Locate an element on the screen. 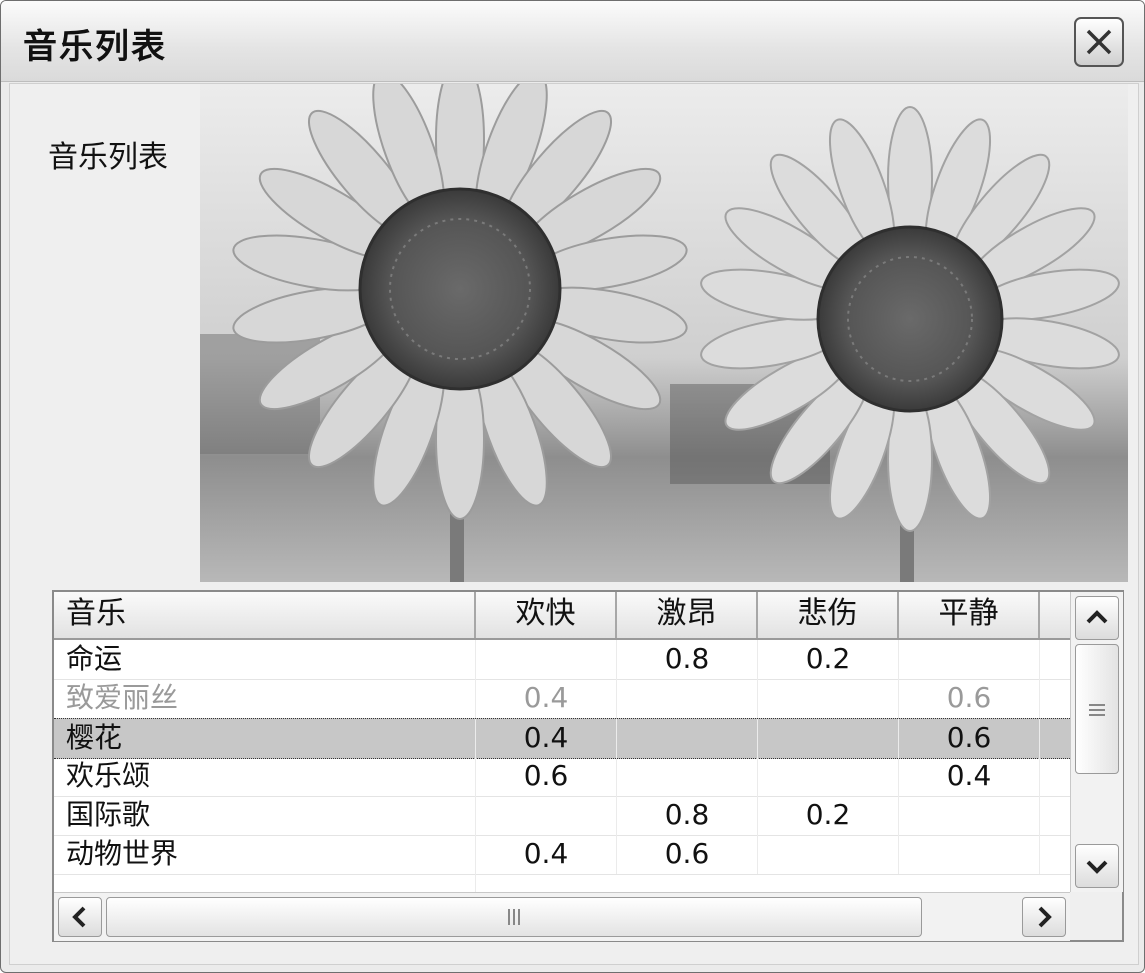 The width and height of the screenshot is (1145, 973). cell-music: 欢乐颂 is located at coordinates (265, 776).